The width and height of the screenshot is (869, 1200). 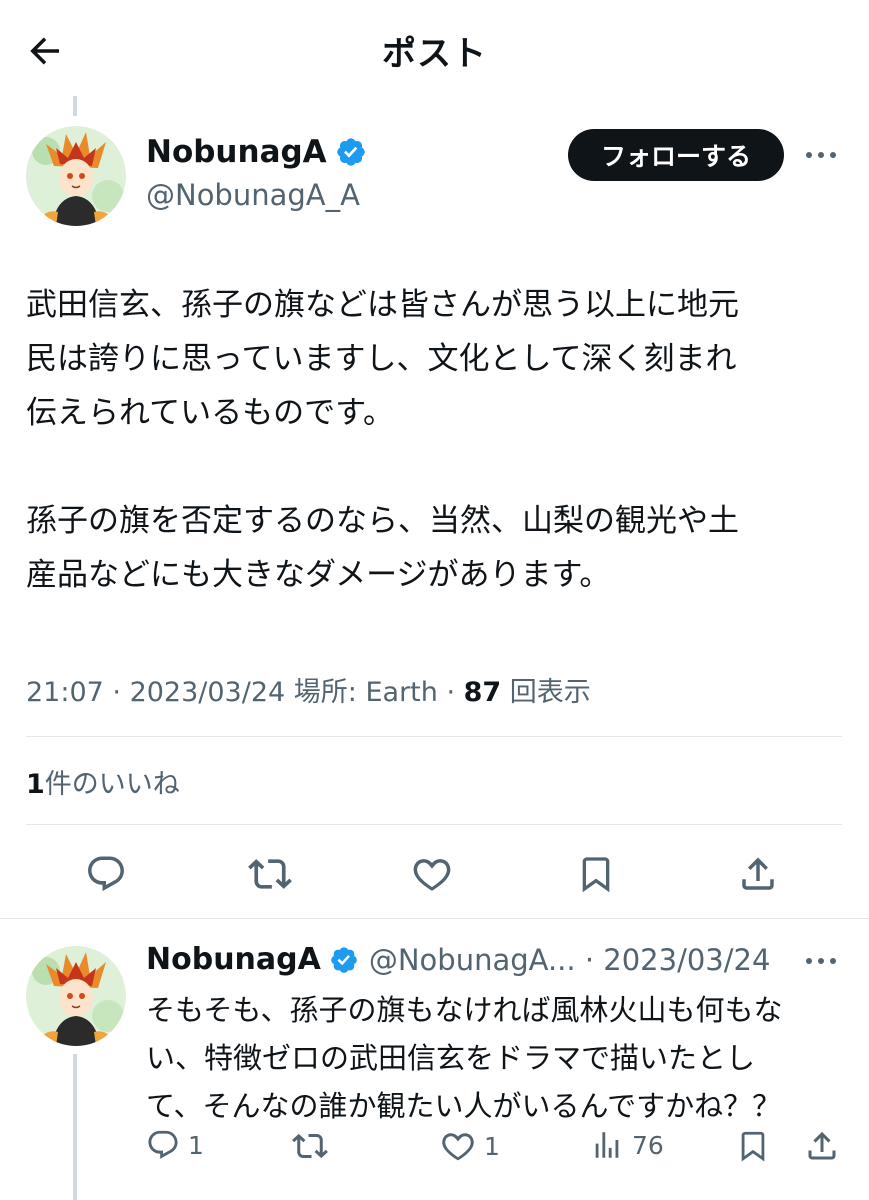 I want to click on page-title: ポスト, so click(x=434, y=54).